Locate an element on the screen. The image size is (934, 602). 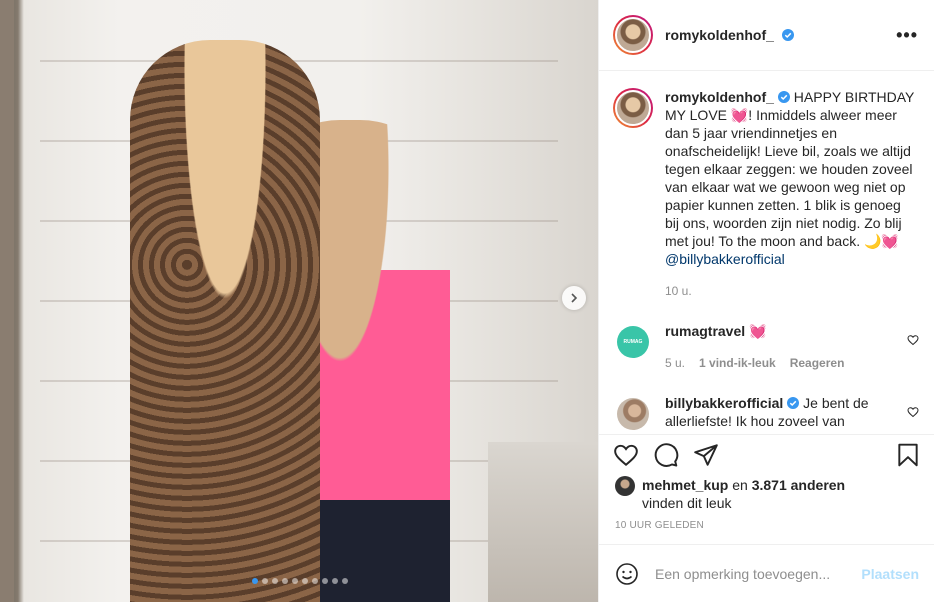
comment-username: rumagtravel is located at coordinates (705, 331).